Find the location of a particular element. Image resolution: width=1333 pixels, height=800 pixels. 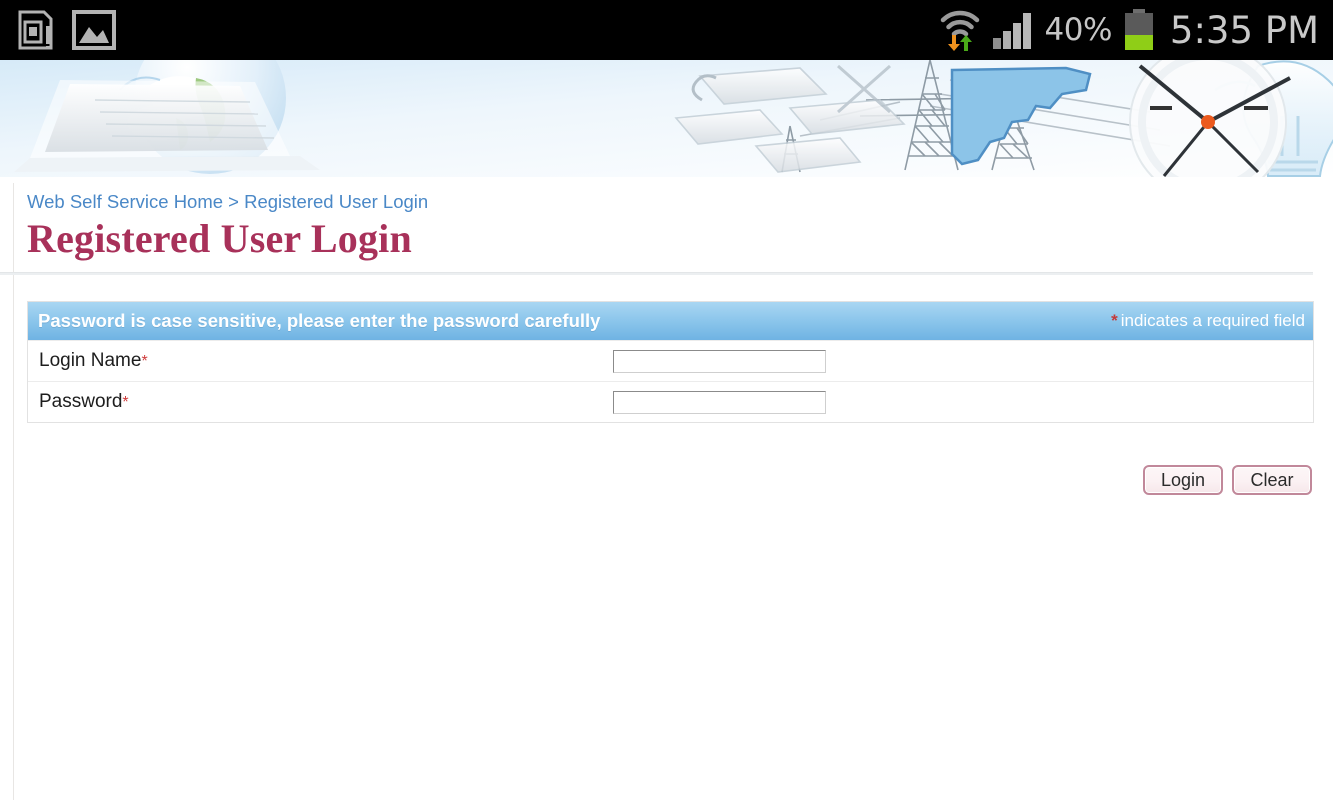

gallery-image-icon is located at coordinates (94, 30).